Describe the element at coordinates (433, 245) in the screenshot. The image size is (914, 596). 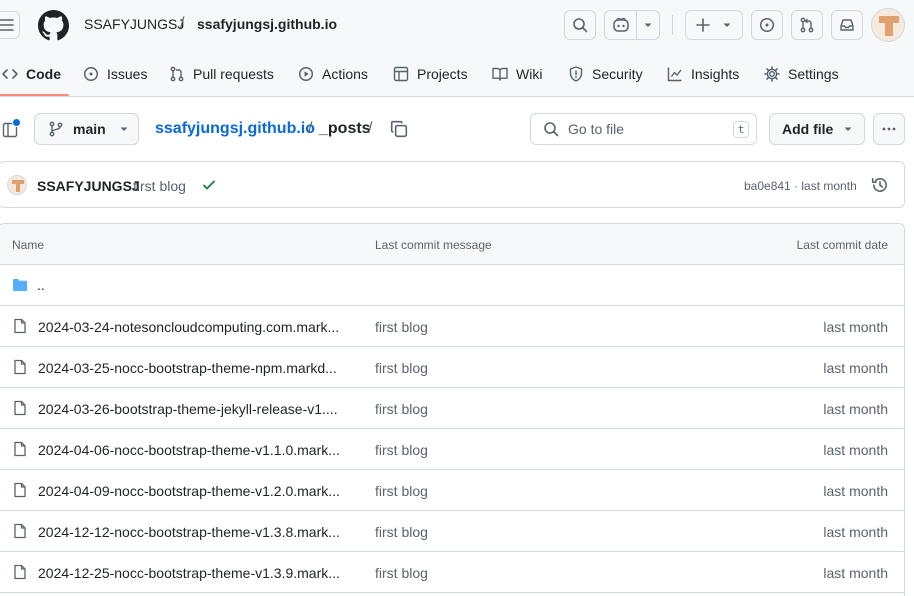
I see `column-header-message: Last commit message` at that location.